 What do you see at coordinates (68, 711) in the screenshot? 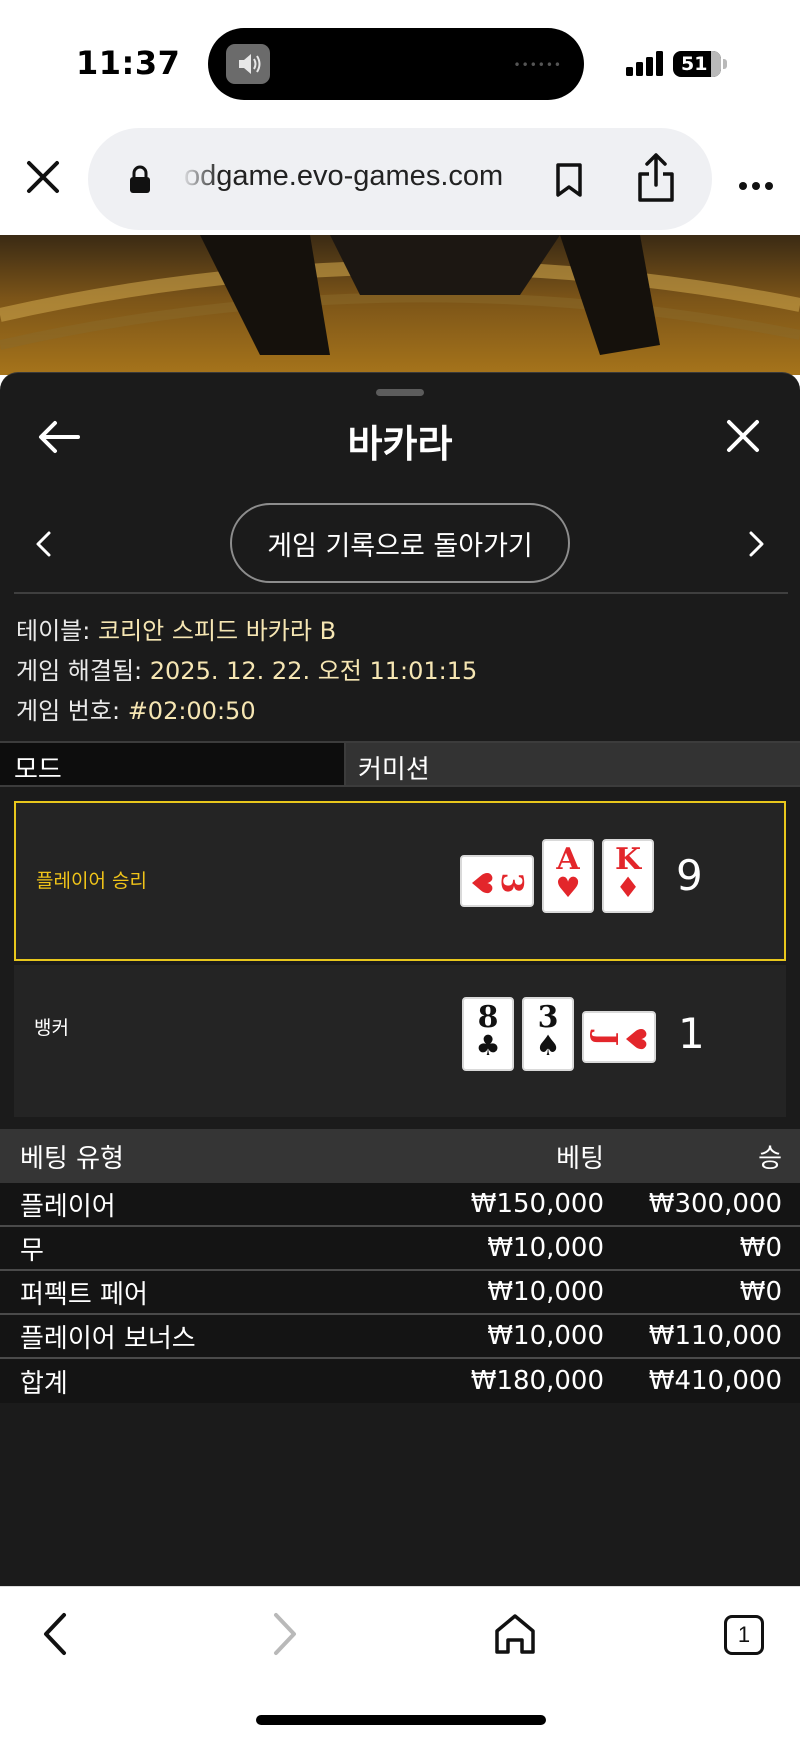
I see `info-game-number-label: 게임 번호:` at bounding box center [68, 711].